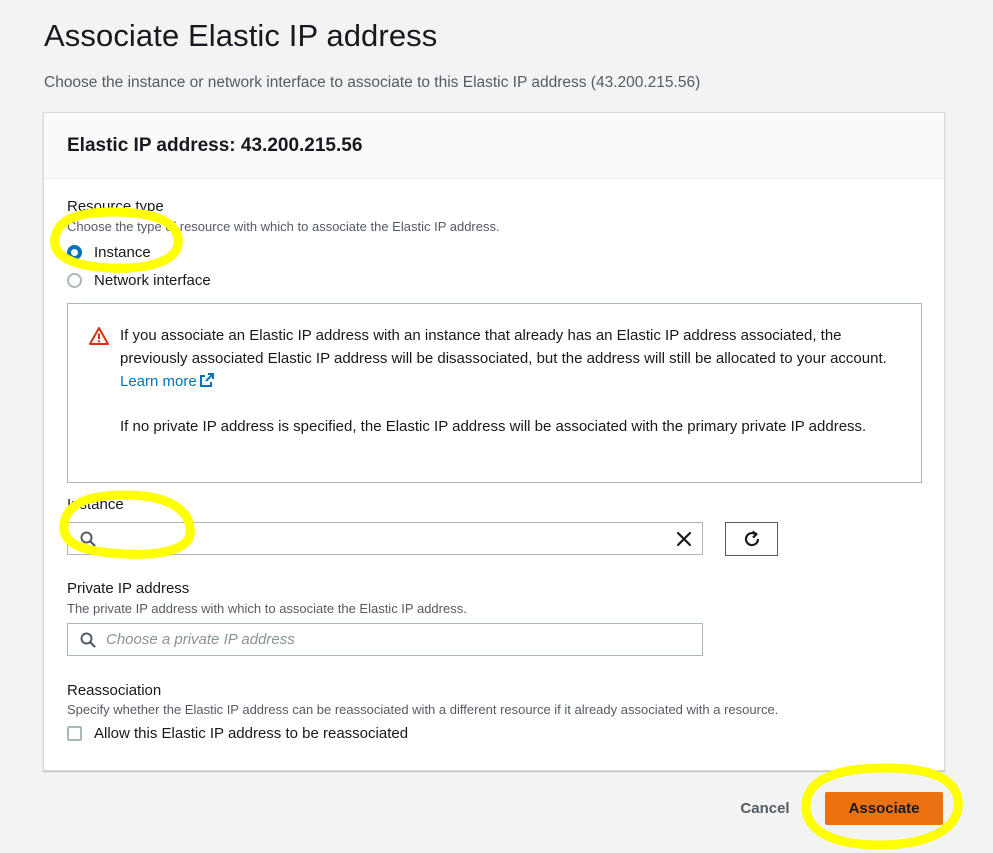 The width and height of the screenshot is (993, 853). I want to click on warning-icon, so click(99, 336).